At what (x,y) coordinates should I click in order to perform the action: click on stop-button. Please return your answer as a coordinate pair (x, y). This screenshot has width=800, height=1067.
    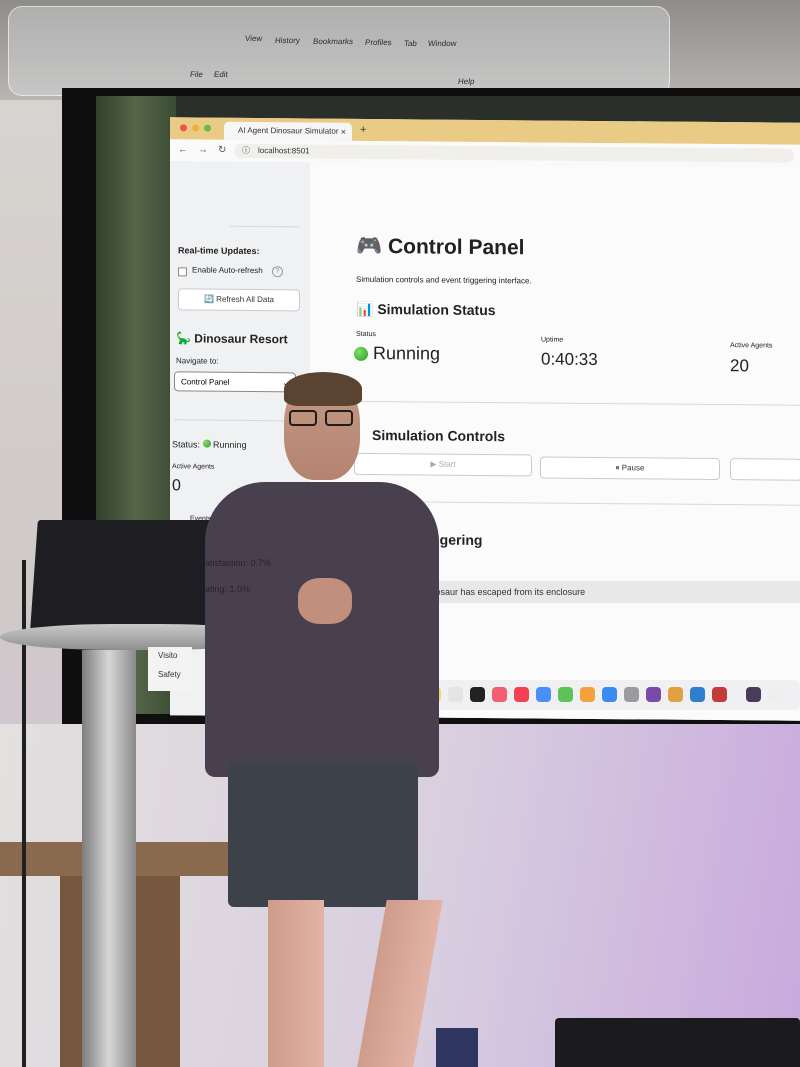
    Looking at the image, I should click on (765, 469).